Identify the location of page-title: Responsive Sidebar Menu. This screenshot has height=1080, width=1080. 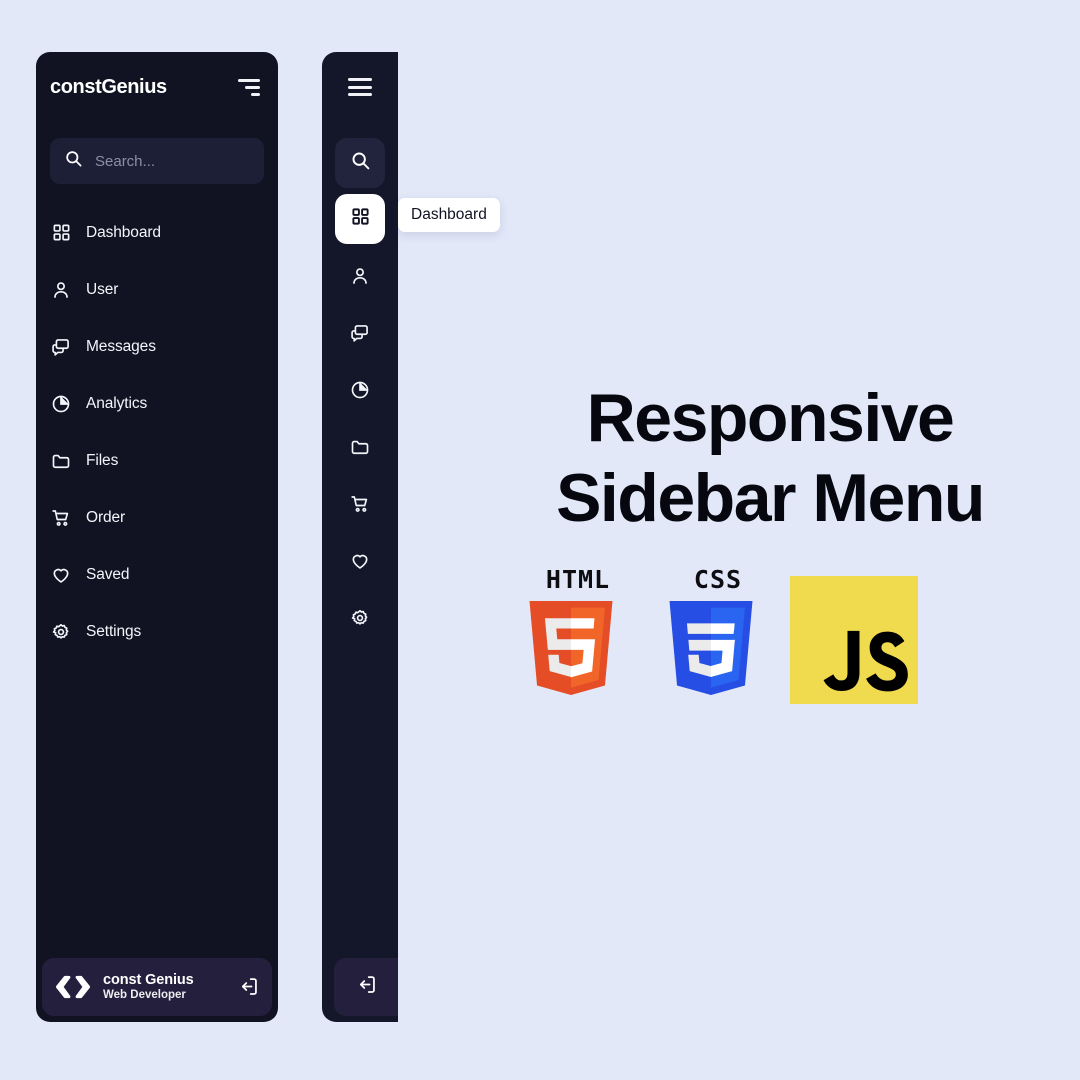
(770, 458).